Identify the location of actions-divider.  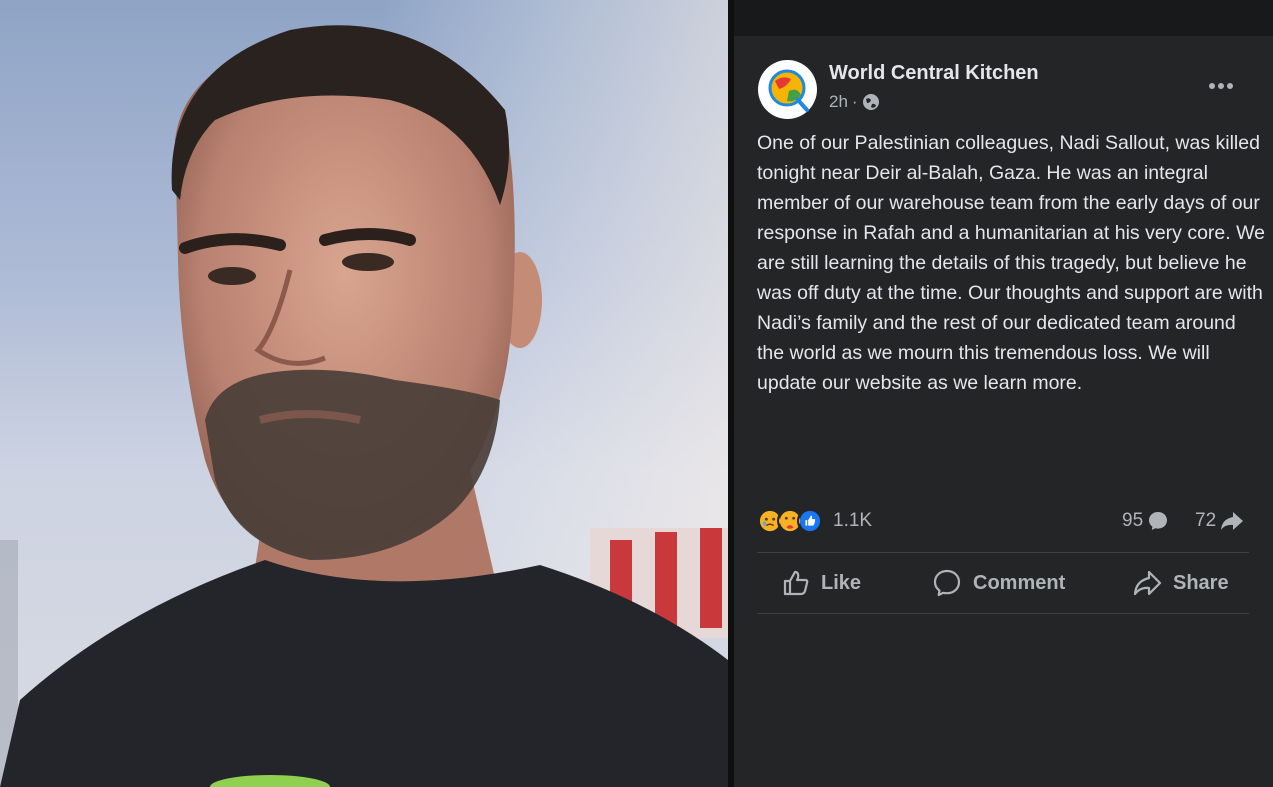
(1003, 613).